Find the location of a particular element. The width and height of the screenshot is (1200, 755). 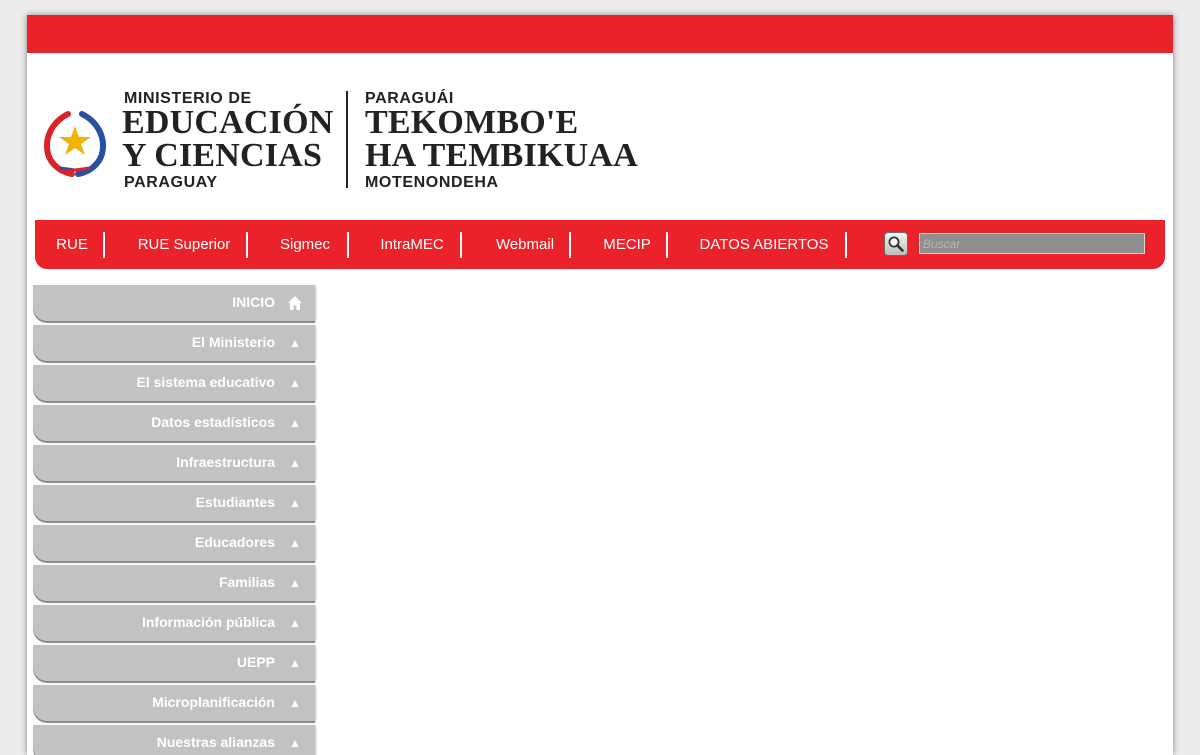

top-red-bar is located at coordinates (600, 34).